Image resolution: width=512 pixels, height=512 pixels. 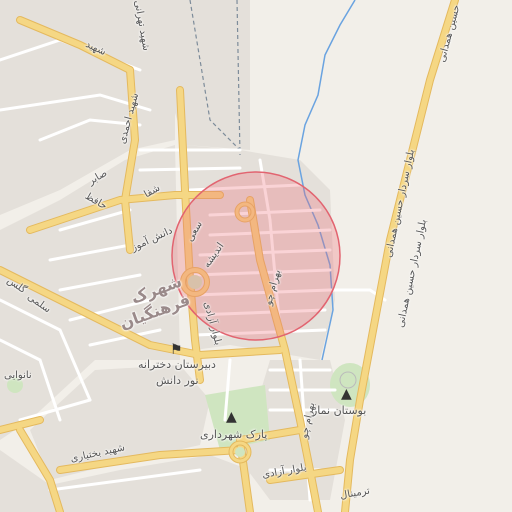 What do you see at coordinates (18, 375) in the screenshot?
I see `poi-label: نانوایی` at bounding box center [18, 375].